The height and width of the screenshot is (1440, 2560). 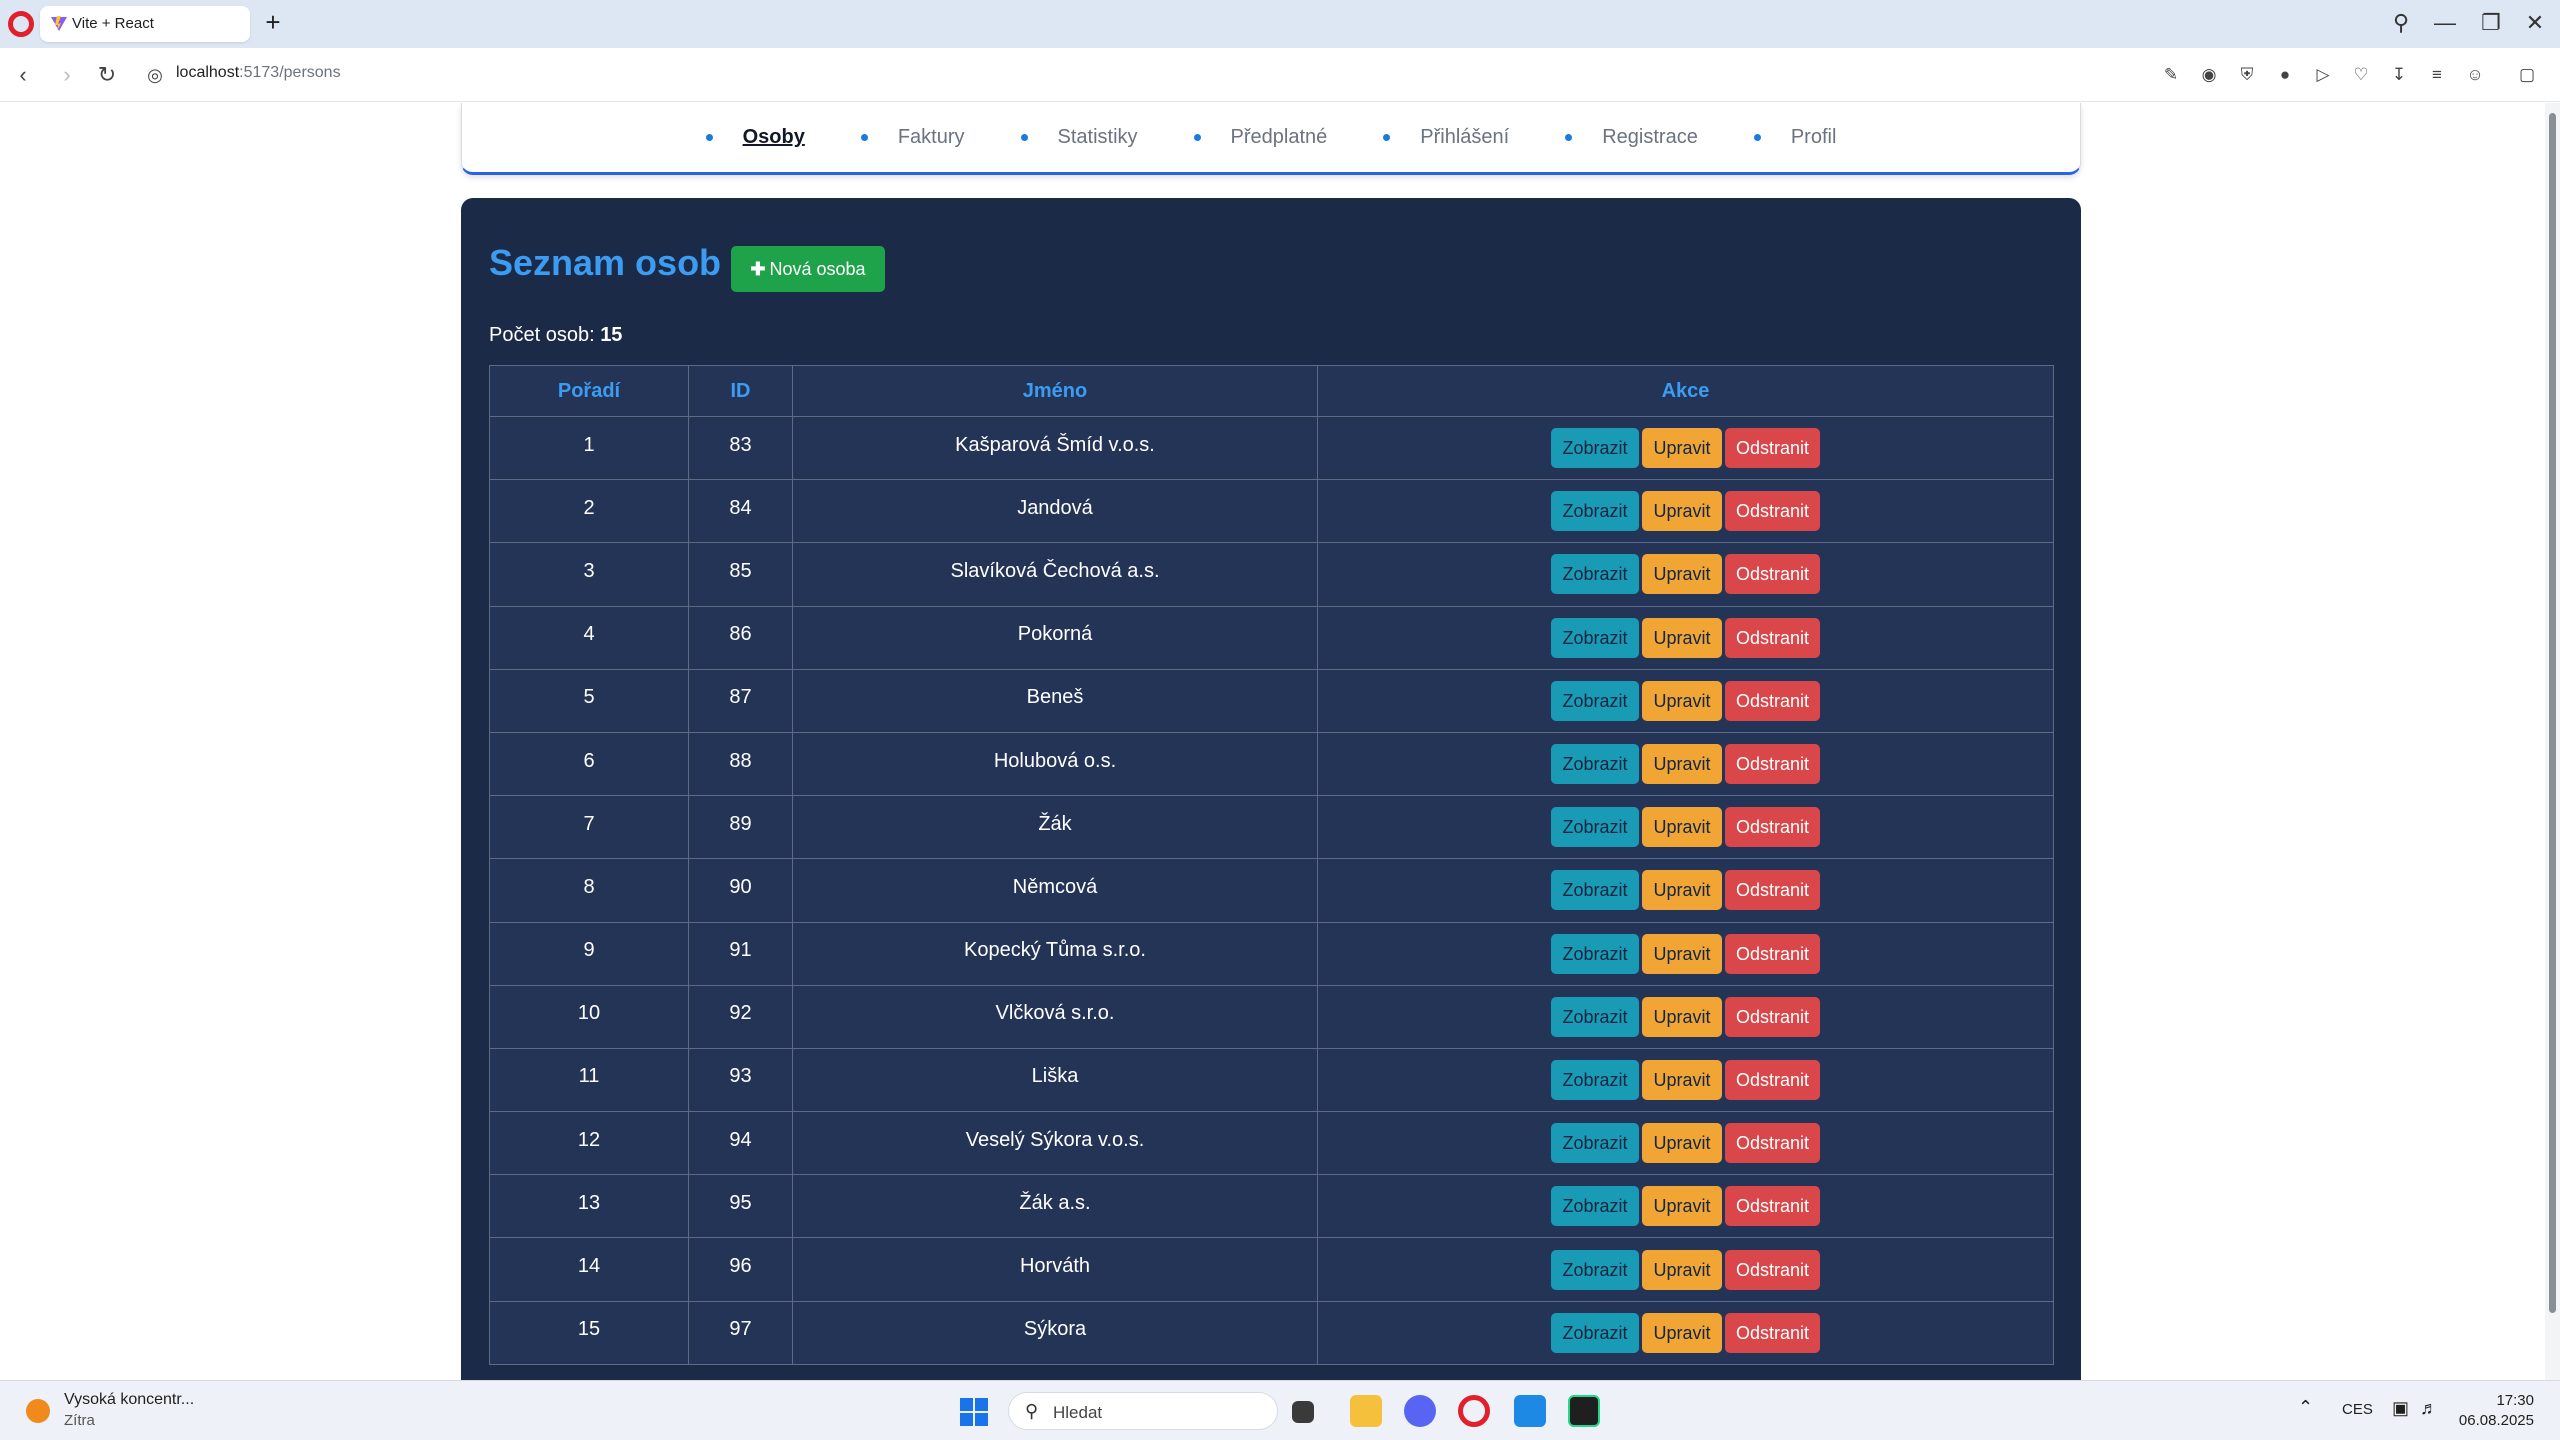 I want to click on restore-icon: ❐, so click(x=2491, y=23).